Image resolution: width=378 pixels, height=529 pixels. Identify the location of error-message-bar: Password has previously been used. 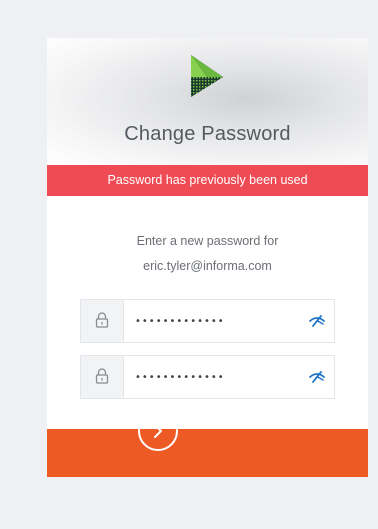
(207, 180).